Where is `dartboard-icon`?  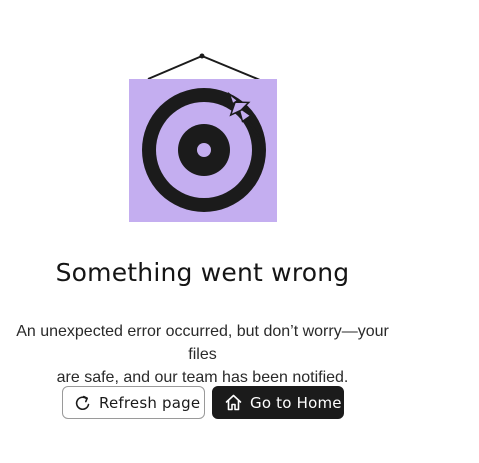 dartboard-icon is located at coordinates (203, 137).